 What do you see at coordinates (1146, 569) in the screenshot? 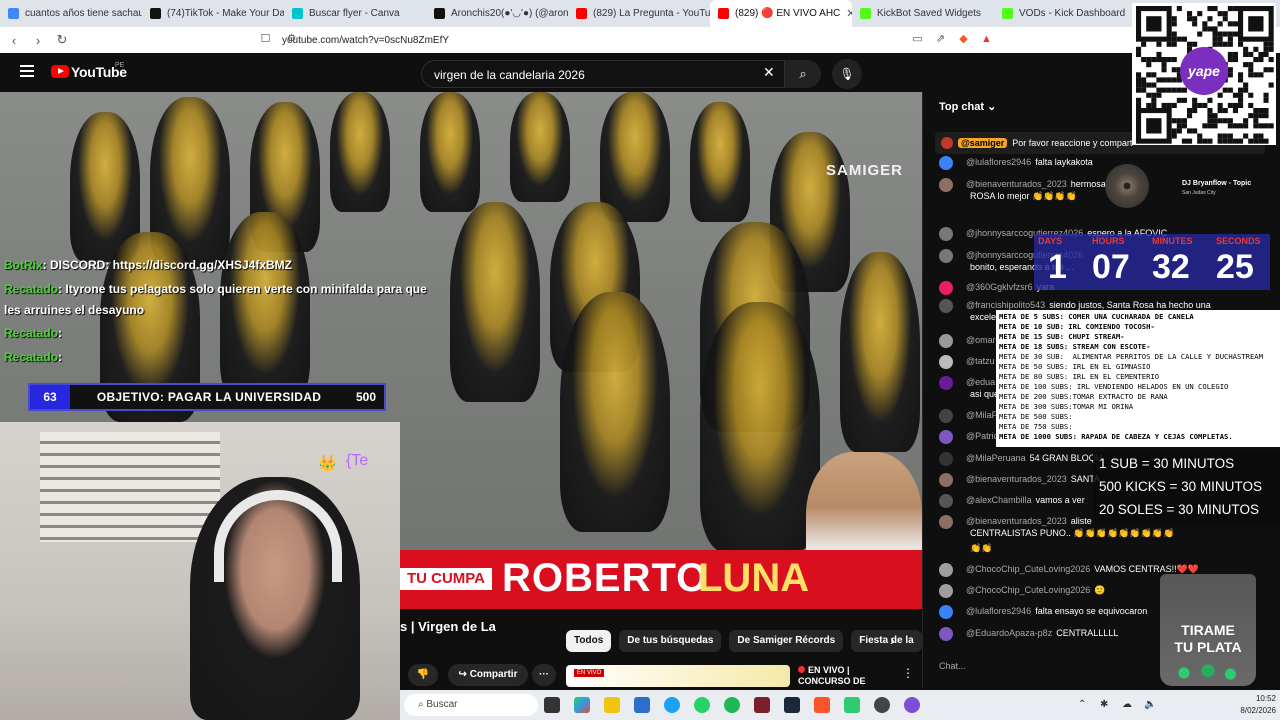
I see `chat-text: VAMOS CENTRAS!!❤️❤️` at bounding box center [1146, 569].